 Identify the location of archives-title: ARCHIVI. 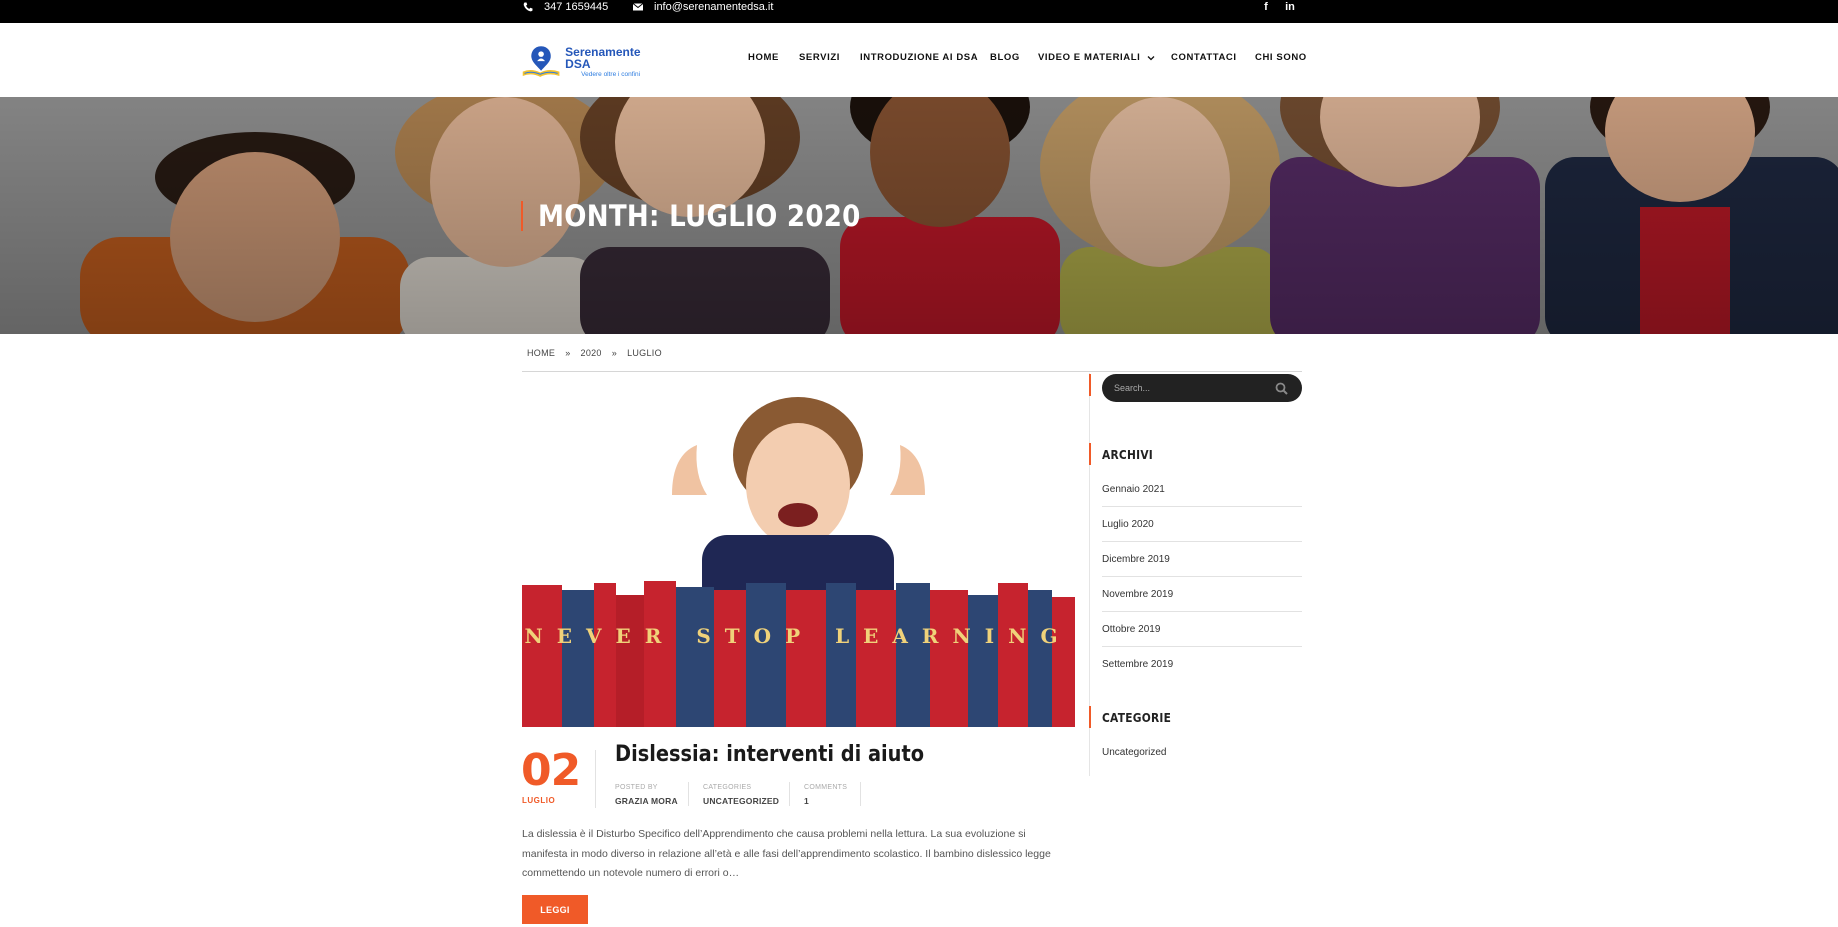
(1128, 454).